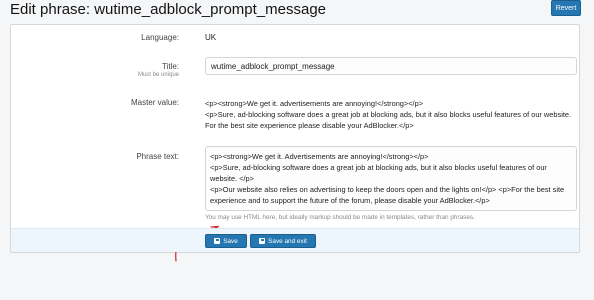  I want to click on form-footer: Save Save and exit, so click(295, 240).